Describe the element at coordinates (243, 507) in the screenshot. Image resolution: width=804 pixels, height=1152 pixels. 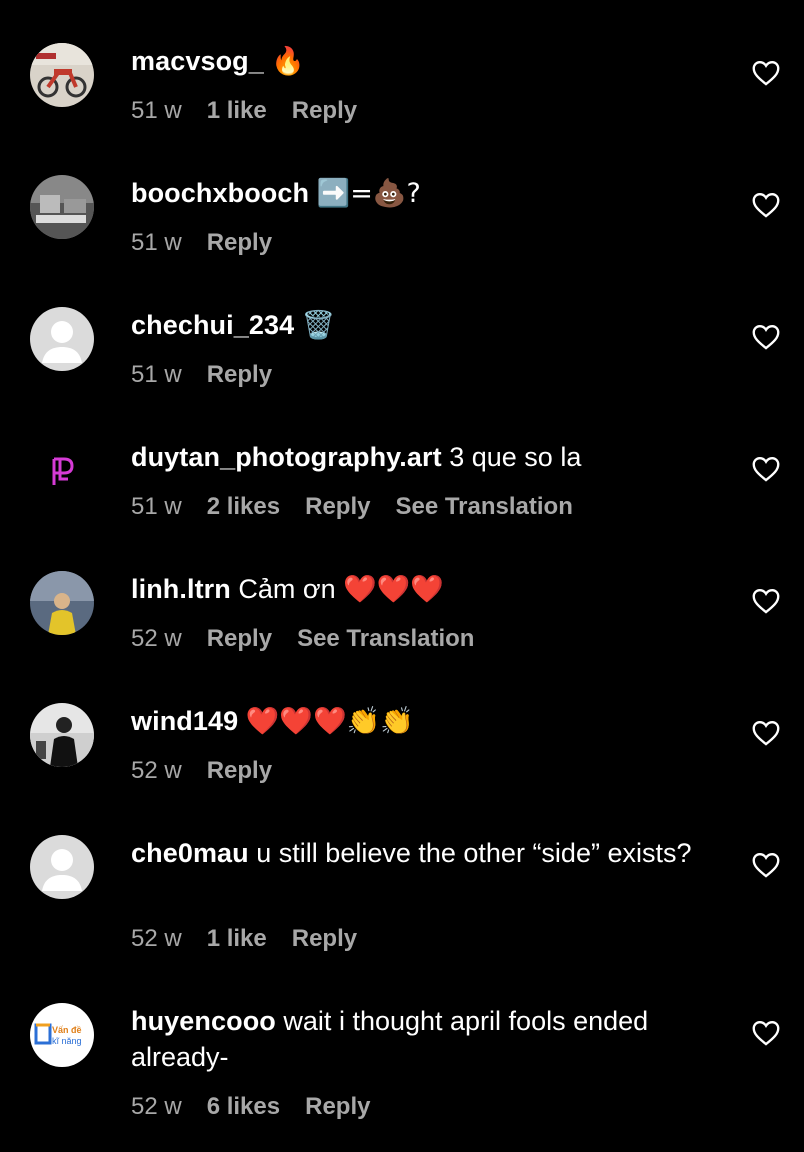
I see `comment-likes: 2 likes` at that location.